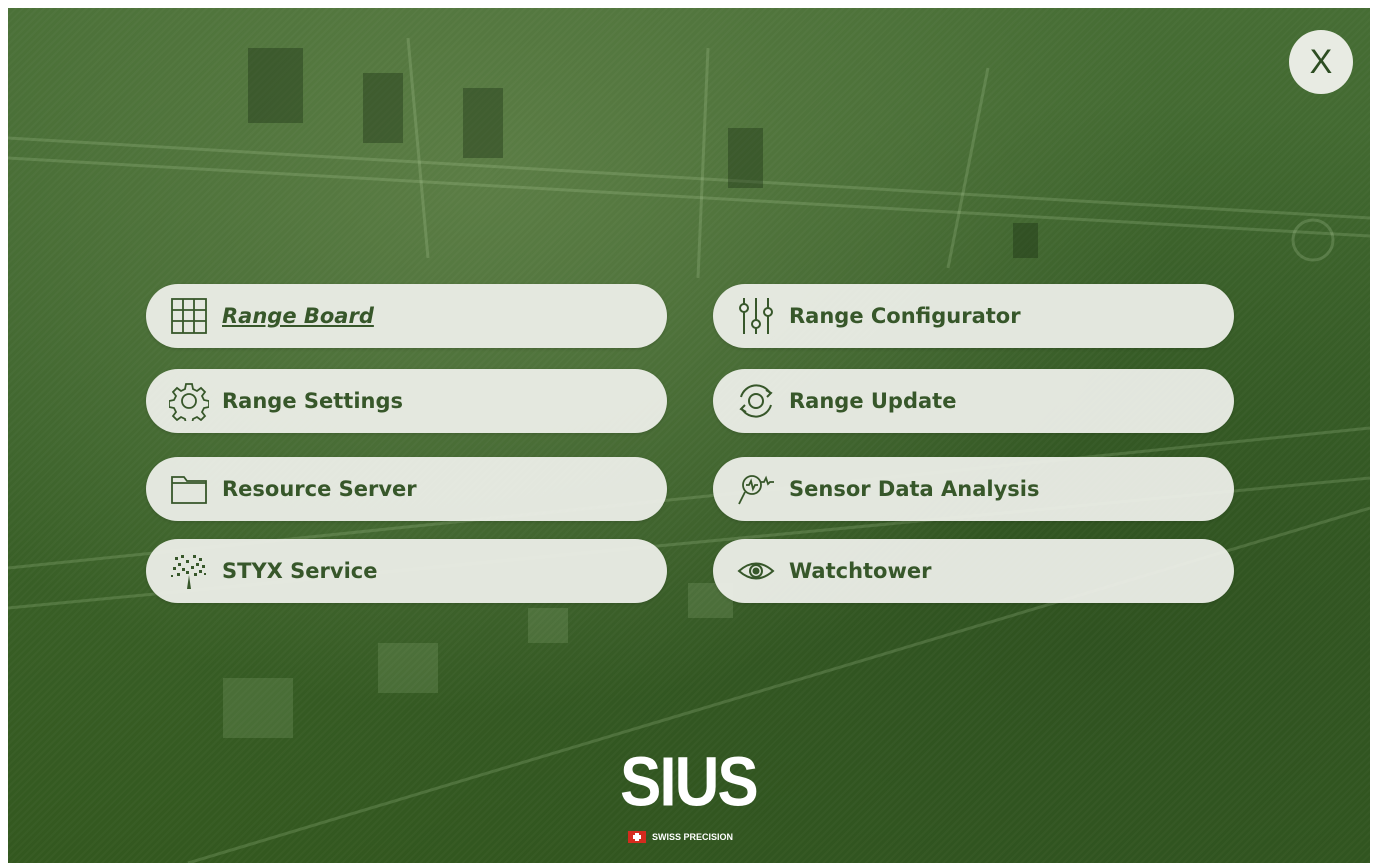  Describe the element at coordinates (914, 489) in the screenshot. I see `sensor-data-analysis-label: Sensor Data Analysis` at that location.